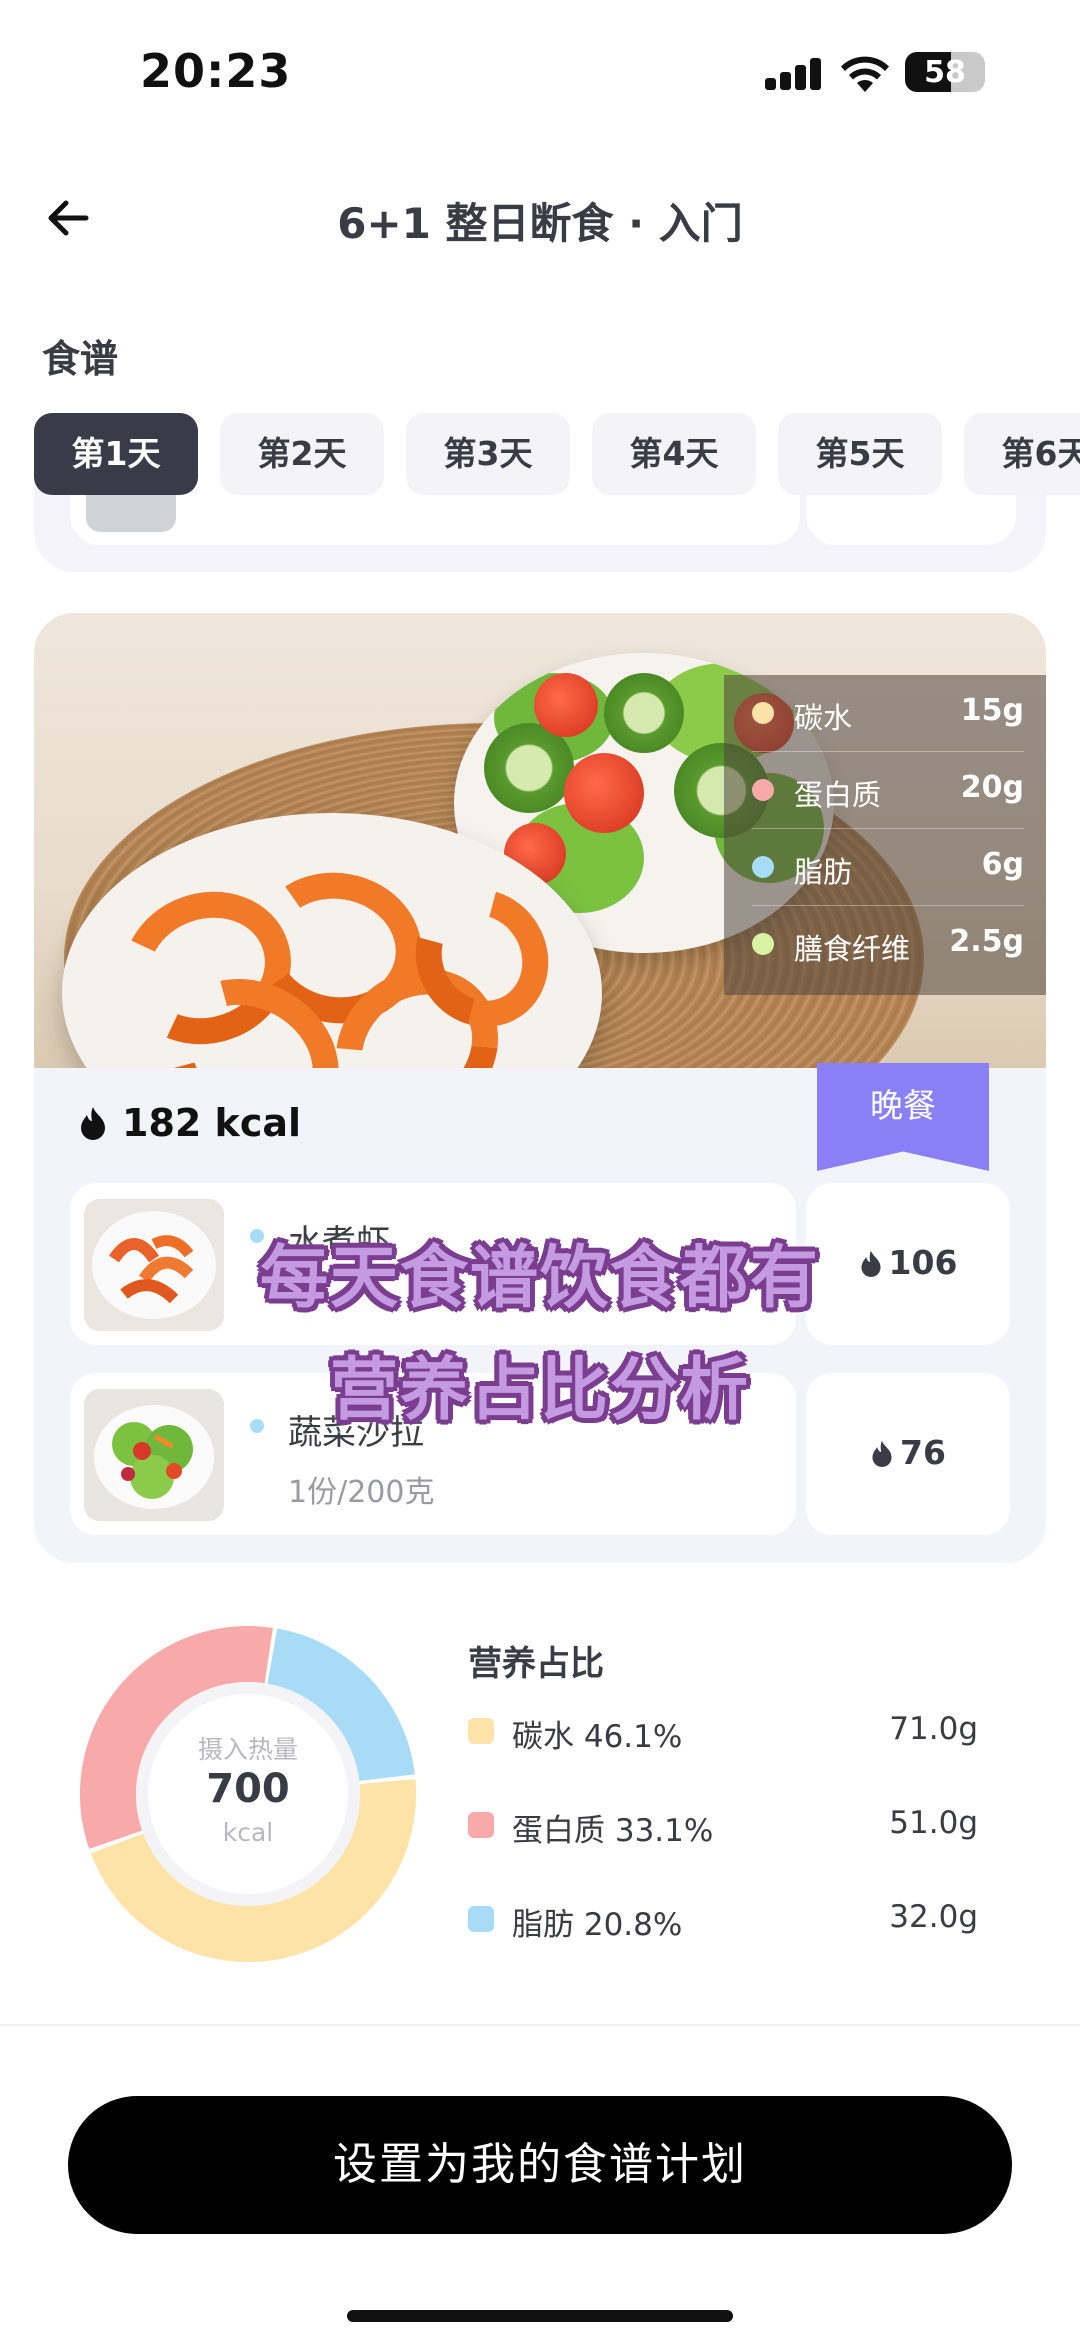 This screenshot has height=2341, width=1080. I want to click on ratio-value: 51.0g, so click(933, 1823).